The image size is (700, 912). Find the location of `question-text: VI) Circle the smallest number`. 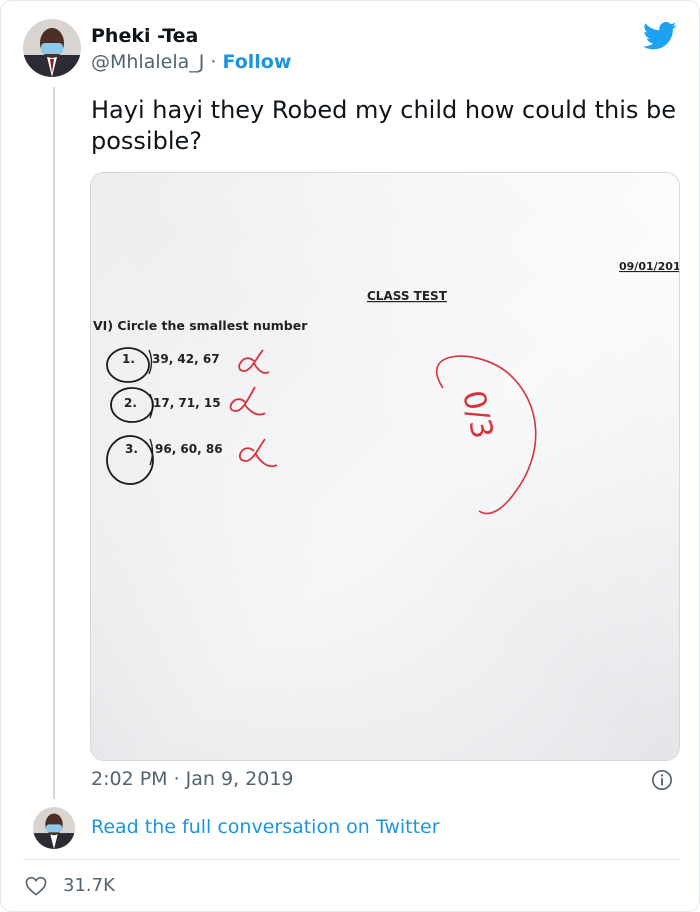

question-text: VI) Circle the smallest number is located at coordinates (200, 325).